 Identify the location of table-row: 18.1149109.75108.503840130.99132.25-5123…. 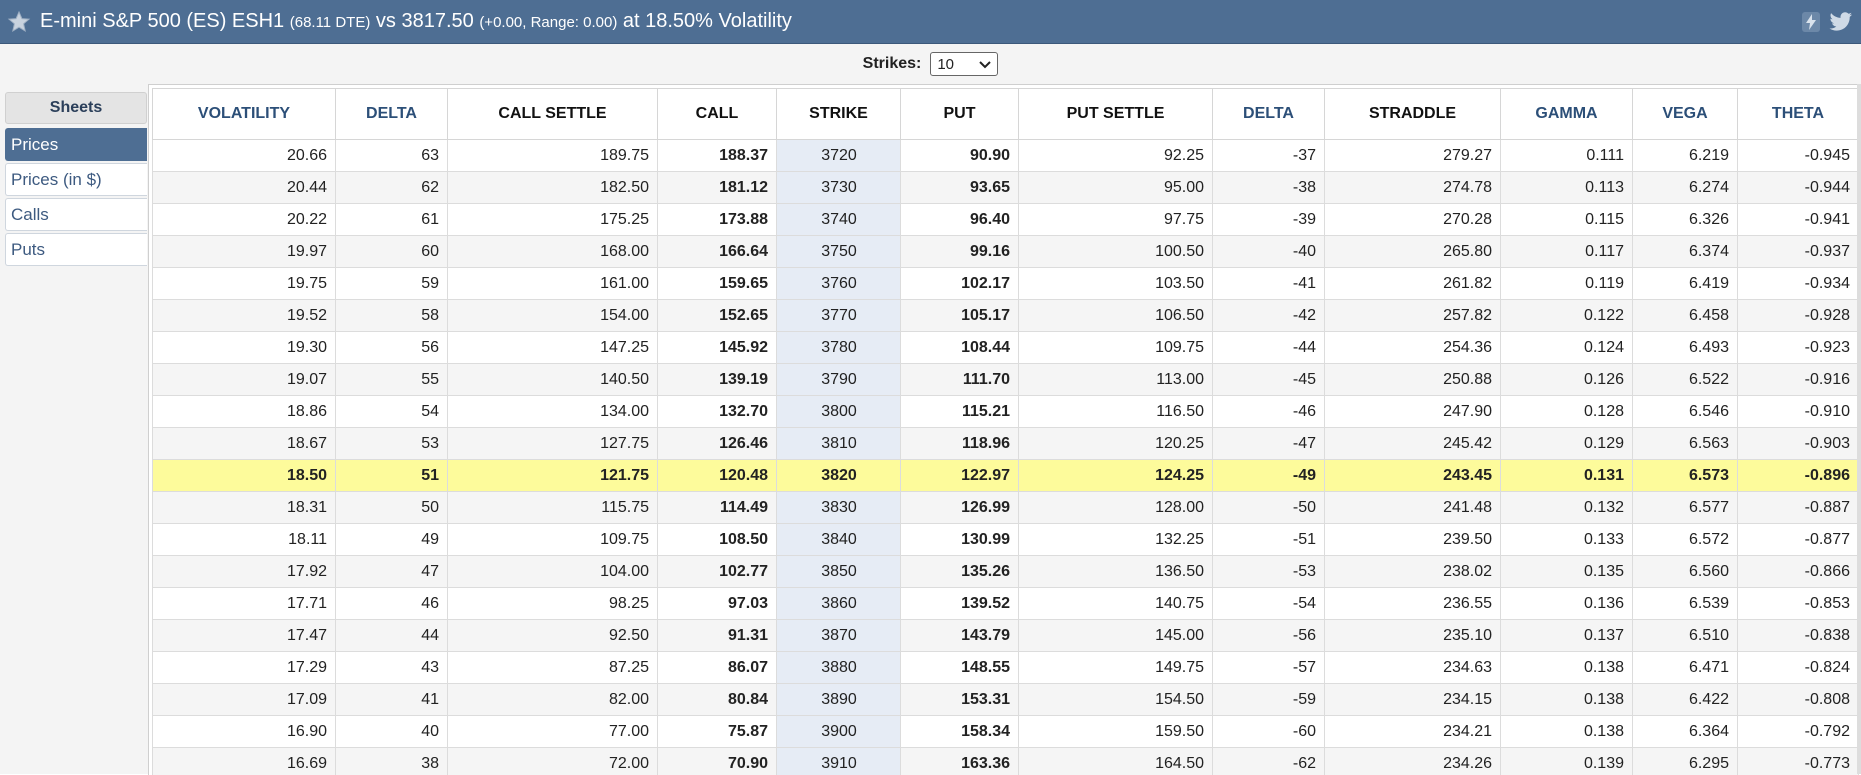
(1006, 540).